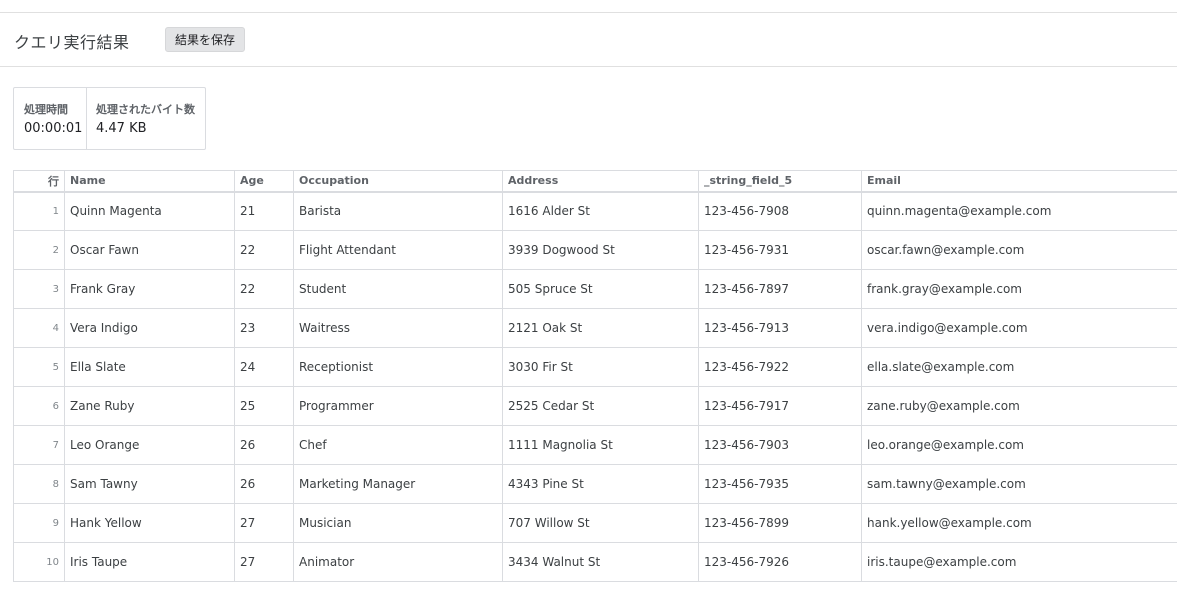  I want to click on occupation-cell: Student, so click(398, 289).